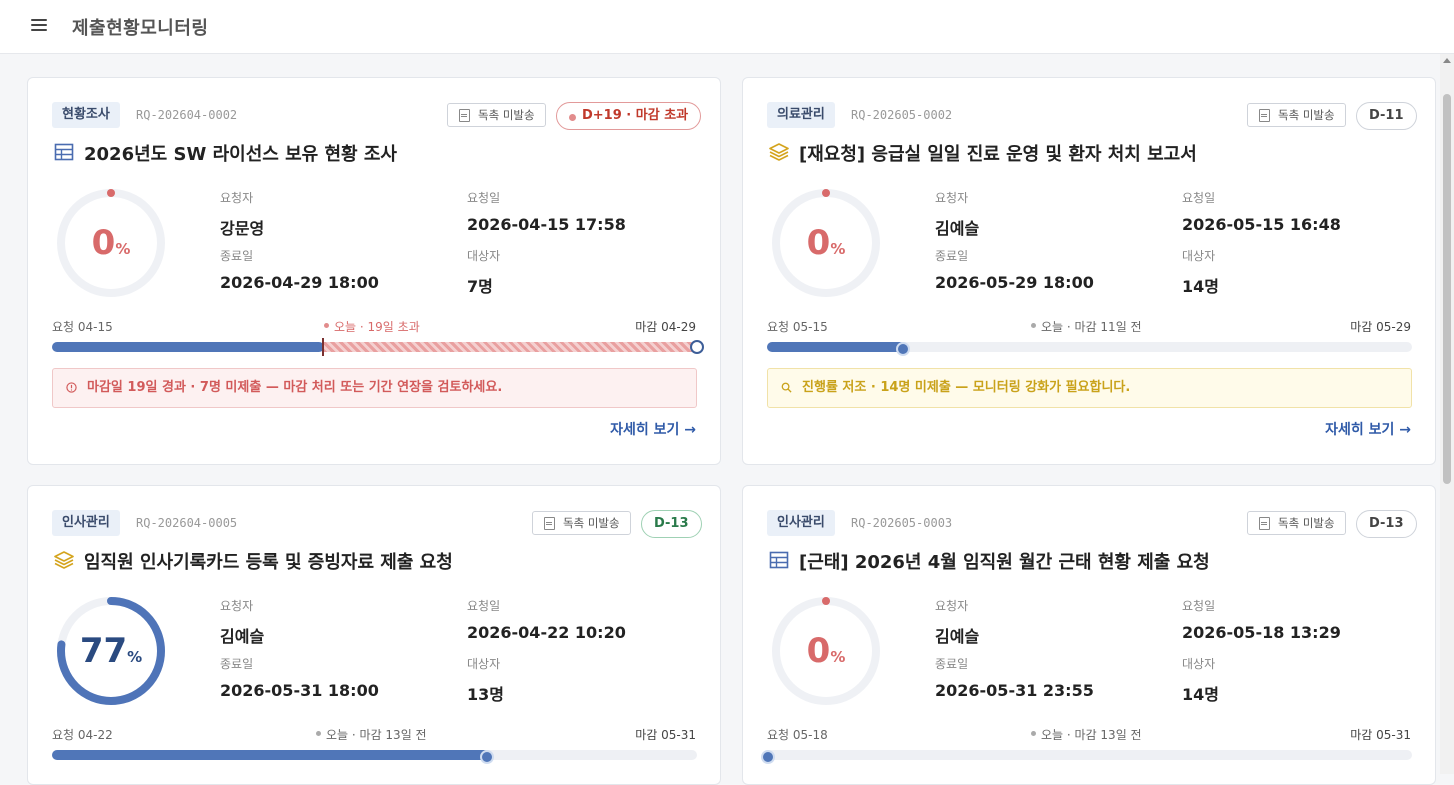 This screenshot has height=785, width=1454. What do you see at coordinates (71, 387) in the screenshot?
I see `info-circle-icon` at bounding box center [71, 387].